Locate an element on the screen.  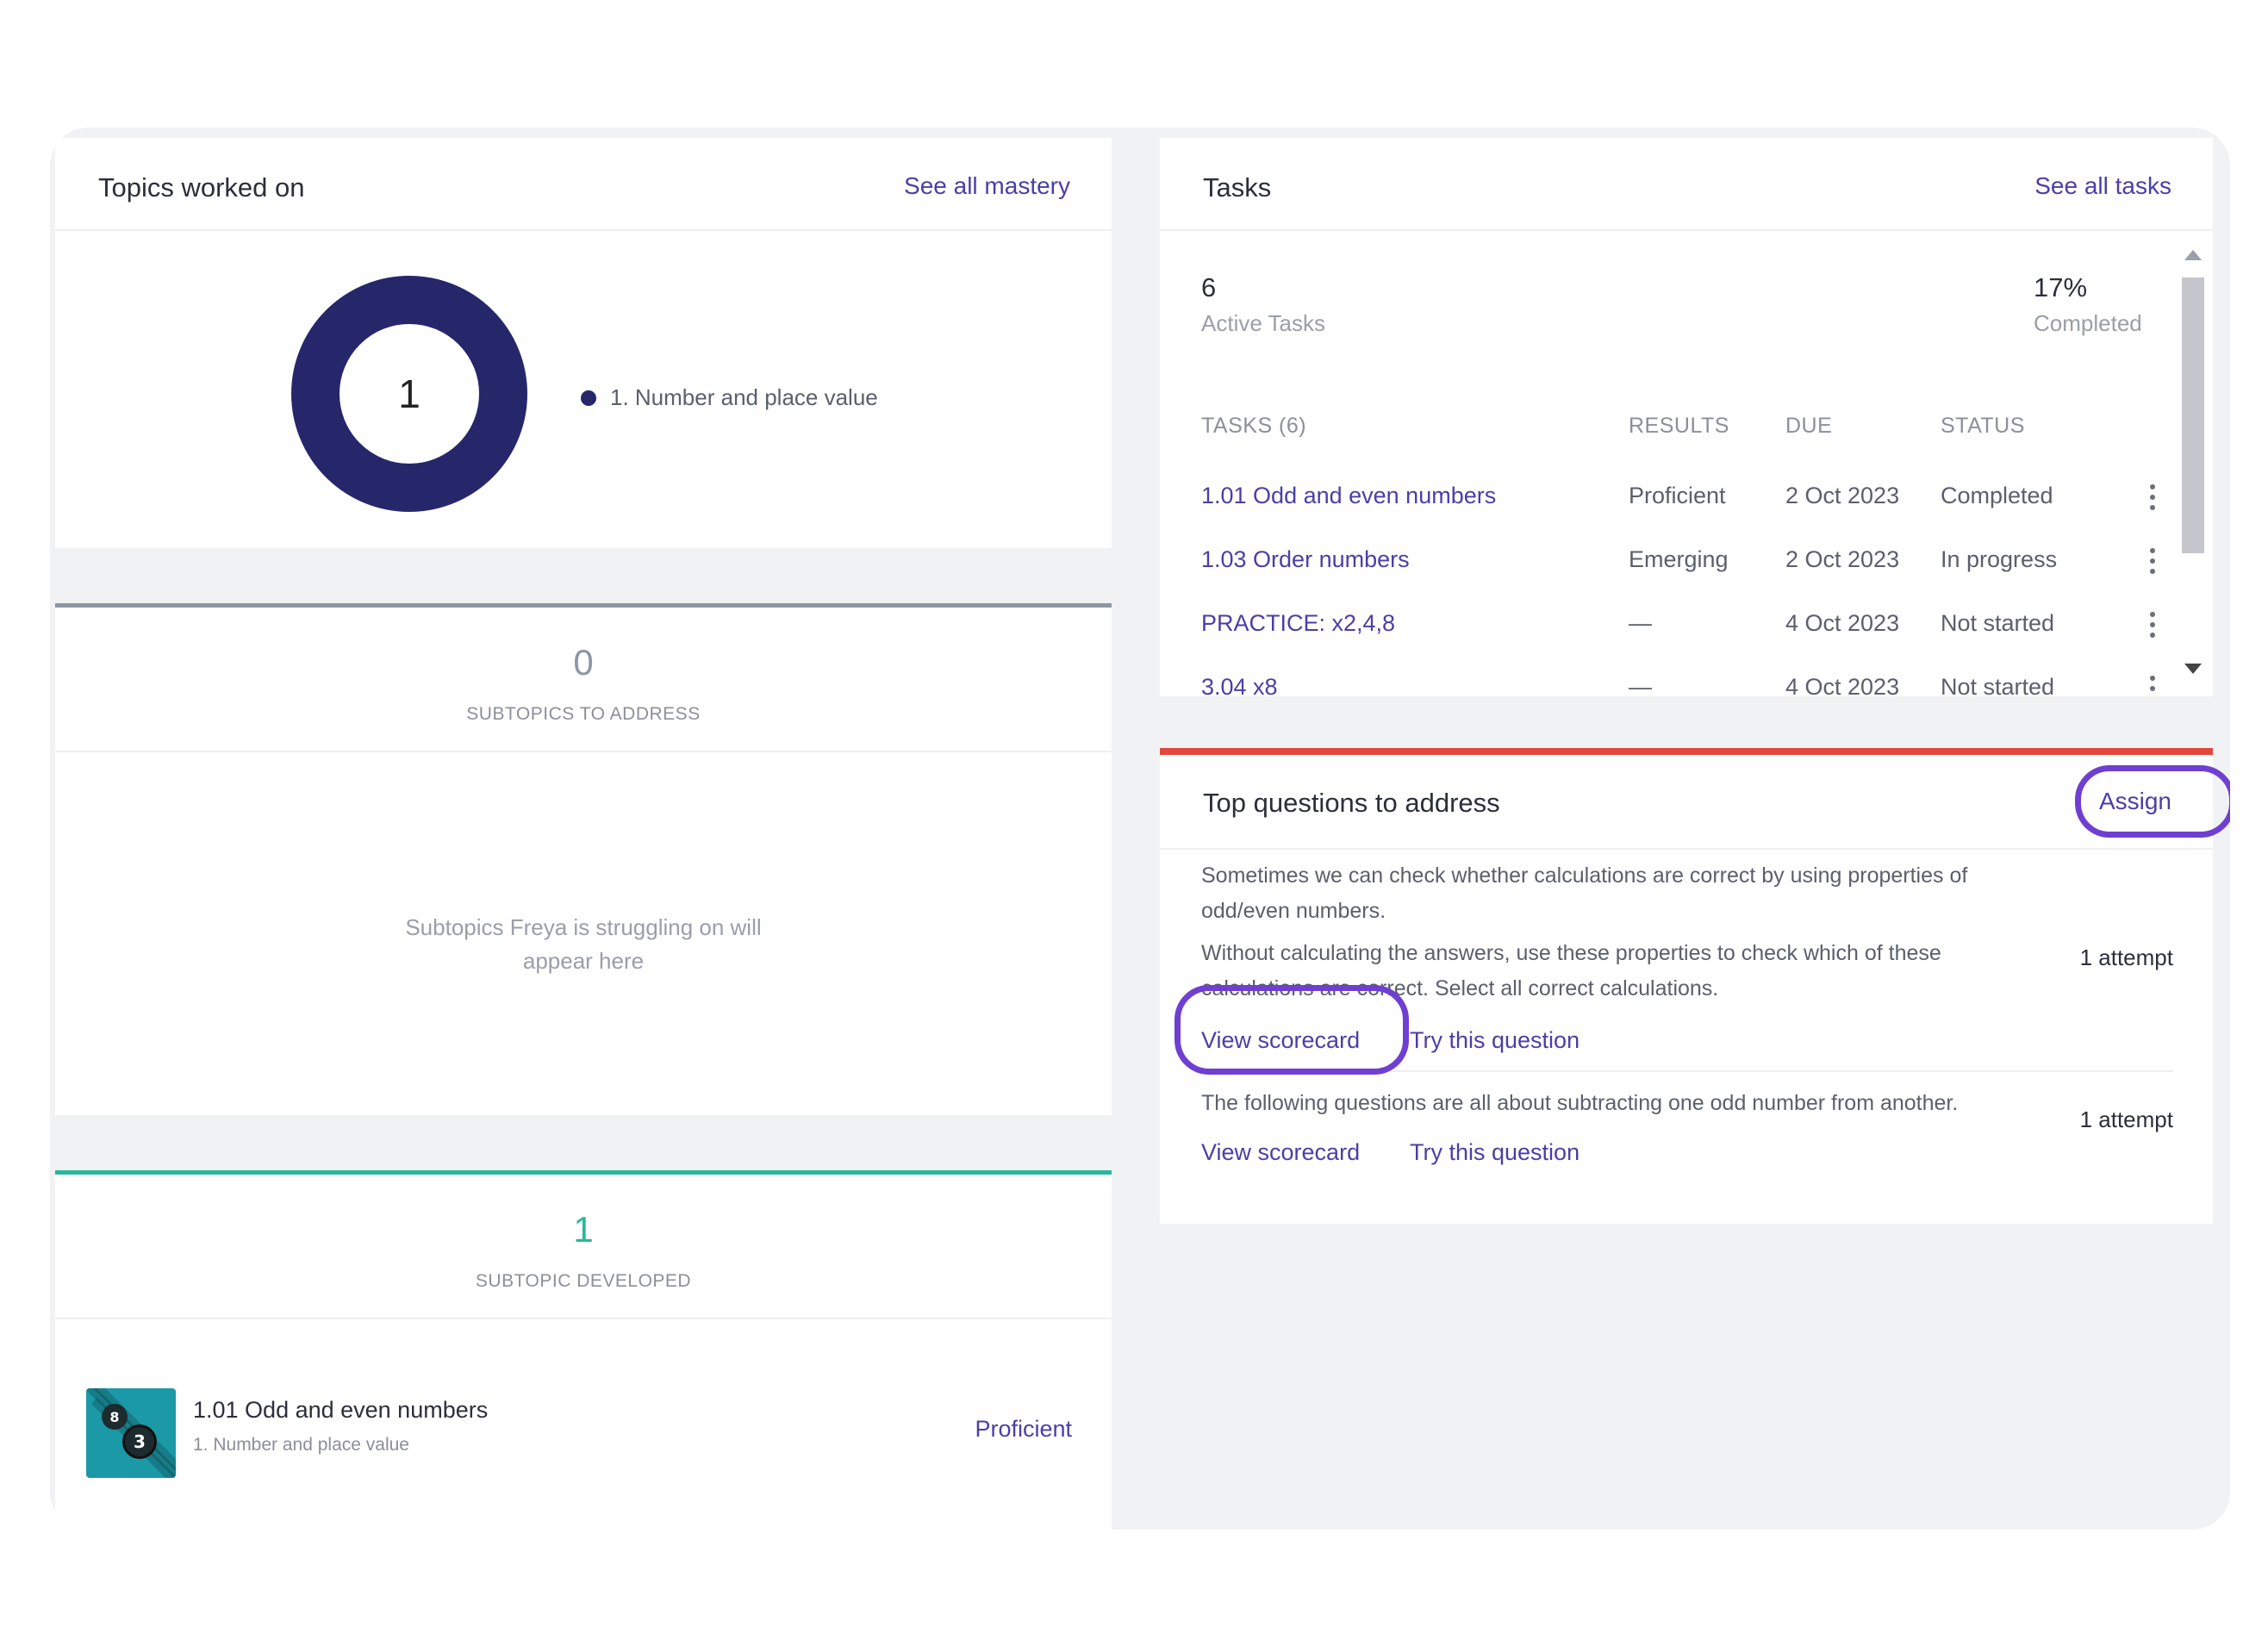
active-tasks-label: Active Tasks is located at coordinates (1263, 323).